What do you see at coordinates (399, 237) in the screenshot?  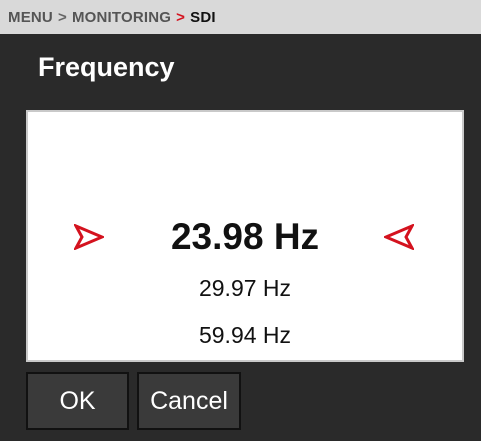 I see `chevron-left-red-icon` at bounding box center [399, 237].